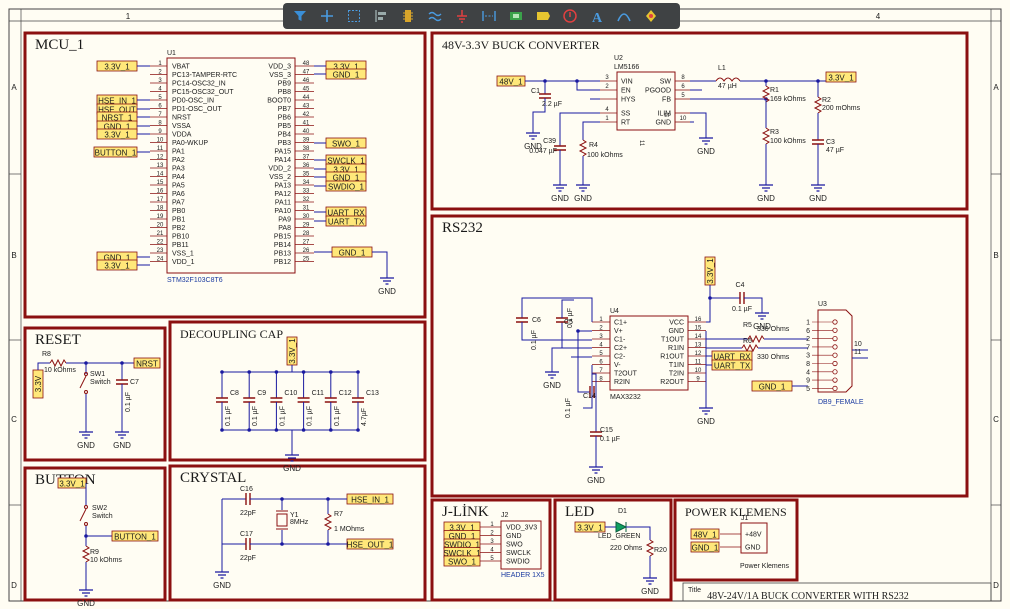  Describe the element at coordinates (99, 508) in the screenshot. I see `button-sw2-ref: SW2` at that location.